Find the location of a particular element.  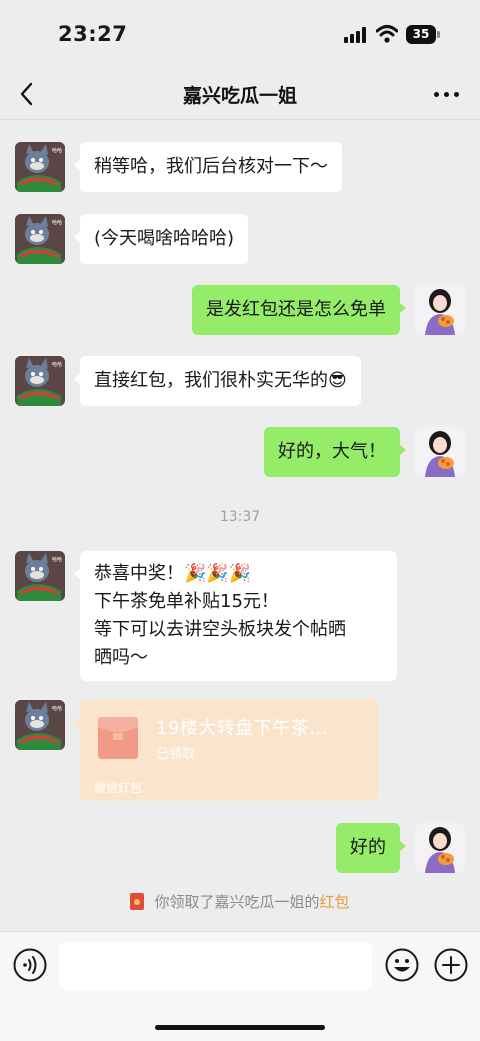

wifi-icon is located at coordinates (387, 34).